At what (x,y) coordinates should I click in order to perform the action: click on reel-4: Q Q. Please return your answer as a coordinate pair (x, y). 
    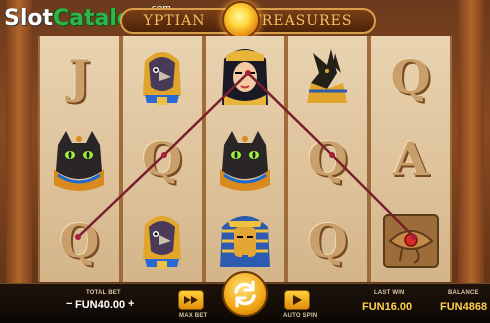
    Looking at the image, I should click on (328, 159).